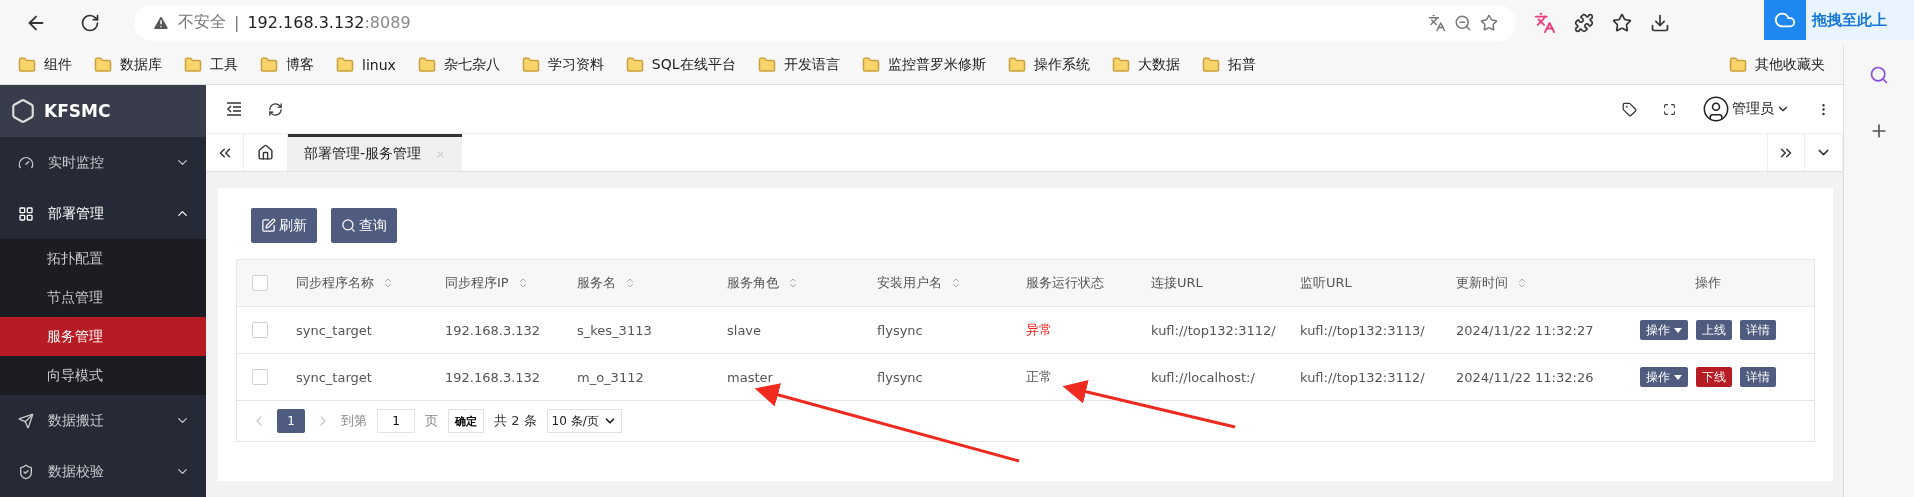 The width and height of the screenshot is (1914, 497). What do you see at coordinates (477, 283) in the screenshot?
I see `column-header: 同步程序IP` at bounding box center [477, 283].